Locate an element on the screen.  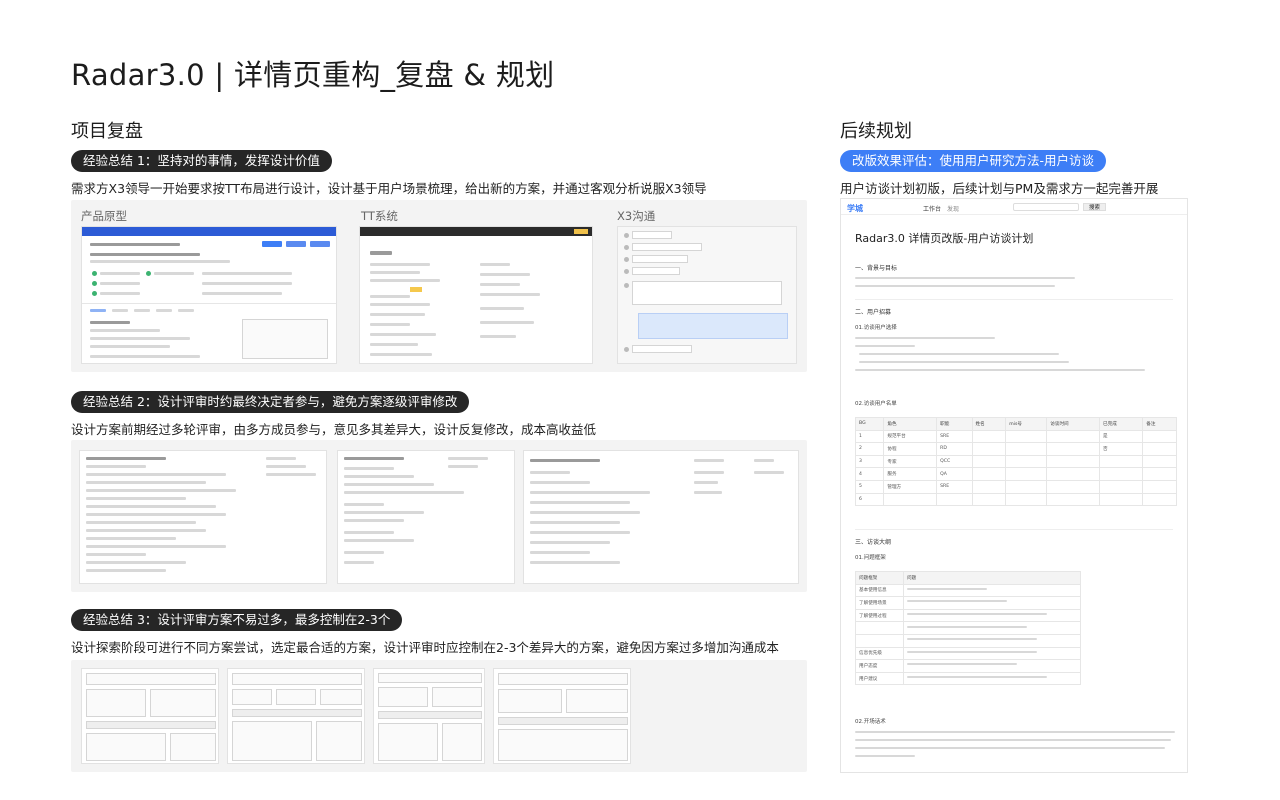
col-name: 姓名 is located at coordinates (989, 424).